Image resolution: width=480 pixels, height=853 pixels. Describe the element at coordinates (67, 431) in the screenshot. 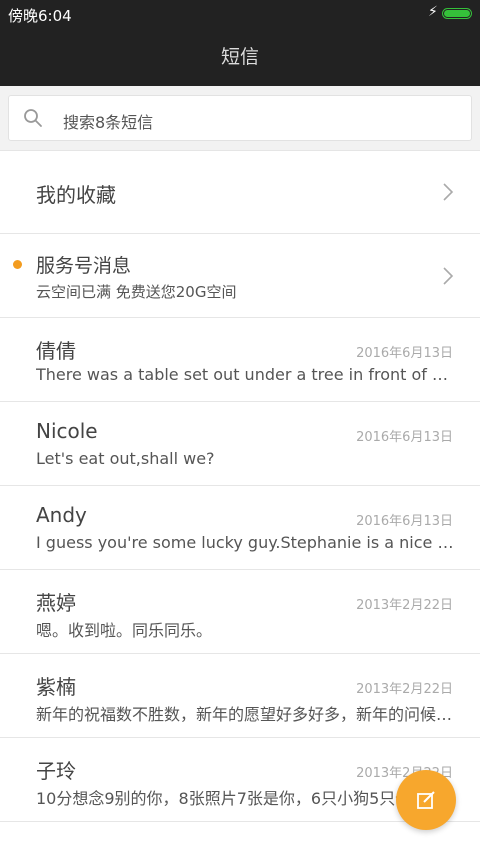

I see `contact-name: Nicole` at that location.